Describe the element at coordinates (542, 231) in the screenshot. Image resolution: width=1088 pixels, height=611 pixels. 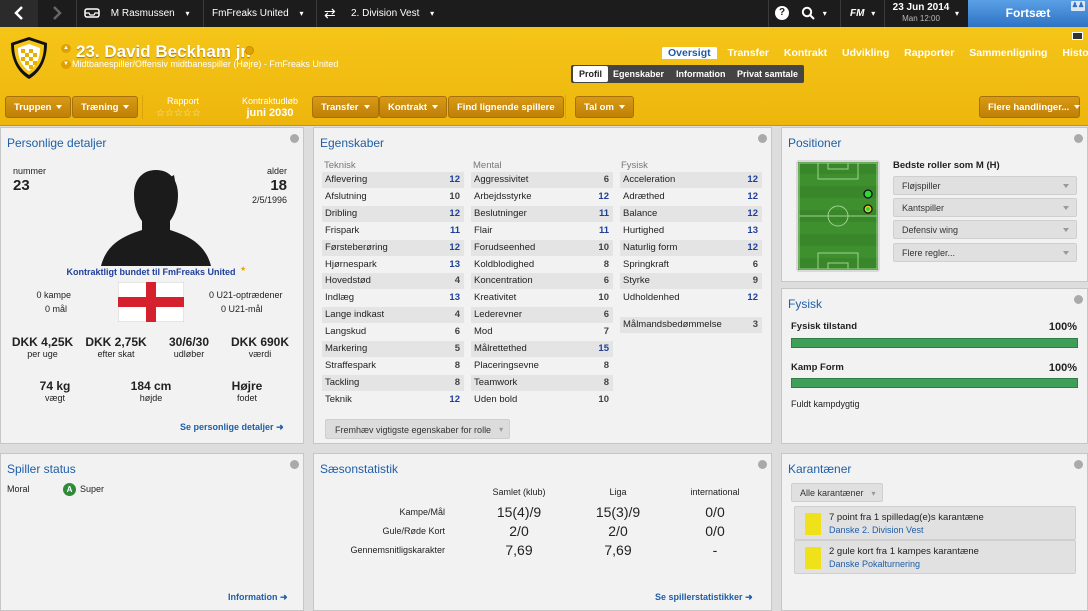
I see `attribute-row: Flair 11` at that location.